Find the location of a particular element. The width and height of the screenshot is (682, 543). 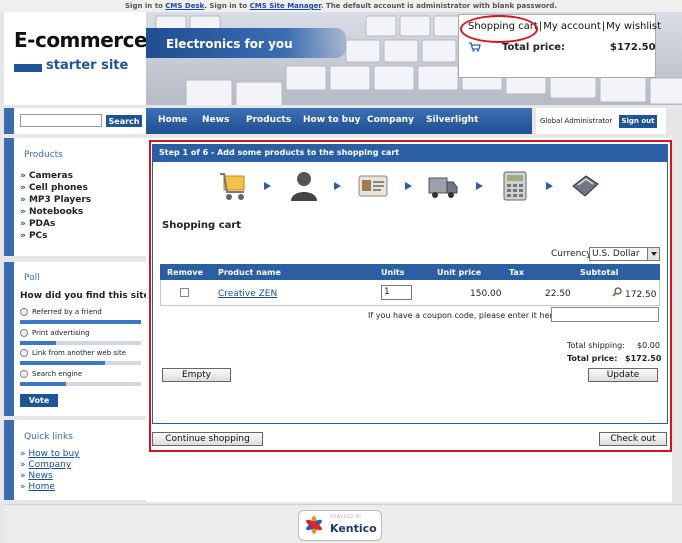

poll-panel is located at coordinates (75, 339).